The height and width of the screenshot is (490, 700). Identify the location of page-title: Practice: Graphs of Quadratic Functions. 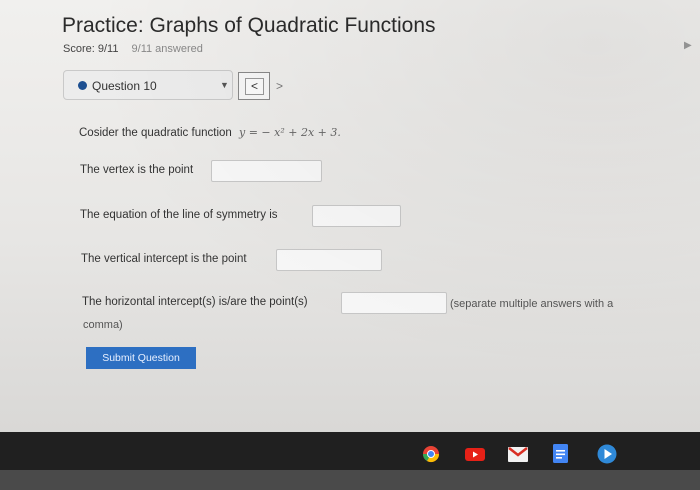
(249, 25).